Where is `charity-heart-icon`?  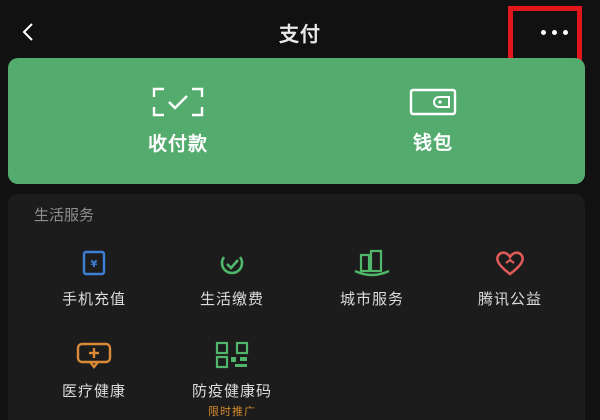 charity-heart-icon is located at coordinates (510, 263).